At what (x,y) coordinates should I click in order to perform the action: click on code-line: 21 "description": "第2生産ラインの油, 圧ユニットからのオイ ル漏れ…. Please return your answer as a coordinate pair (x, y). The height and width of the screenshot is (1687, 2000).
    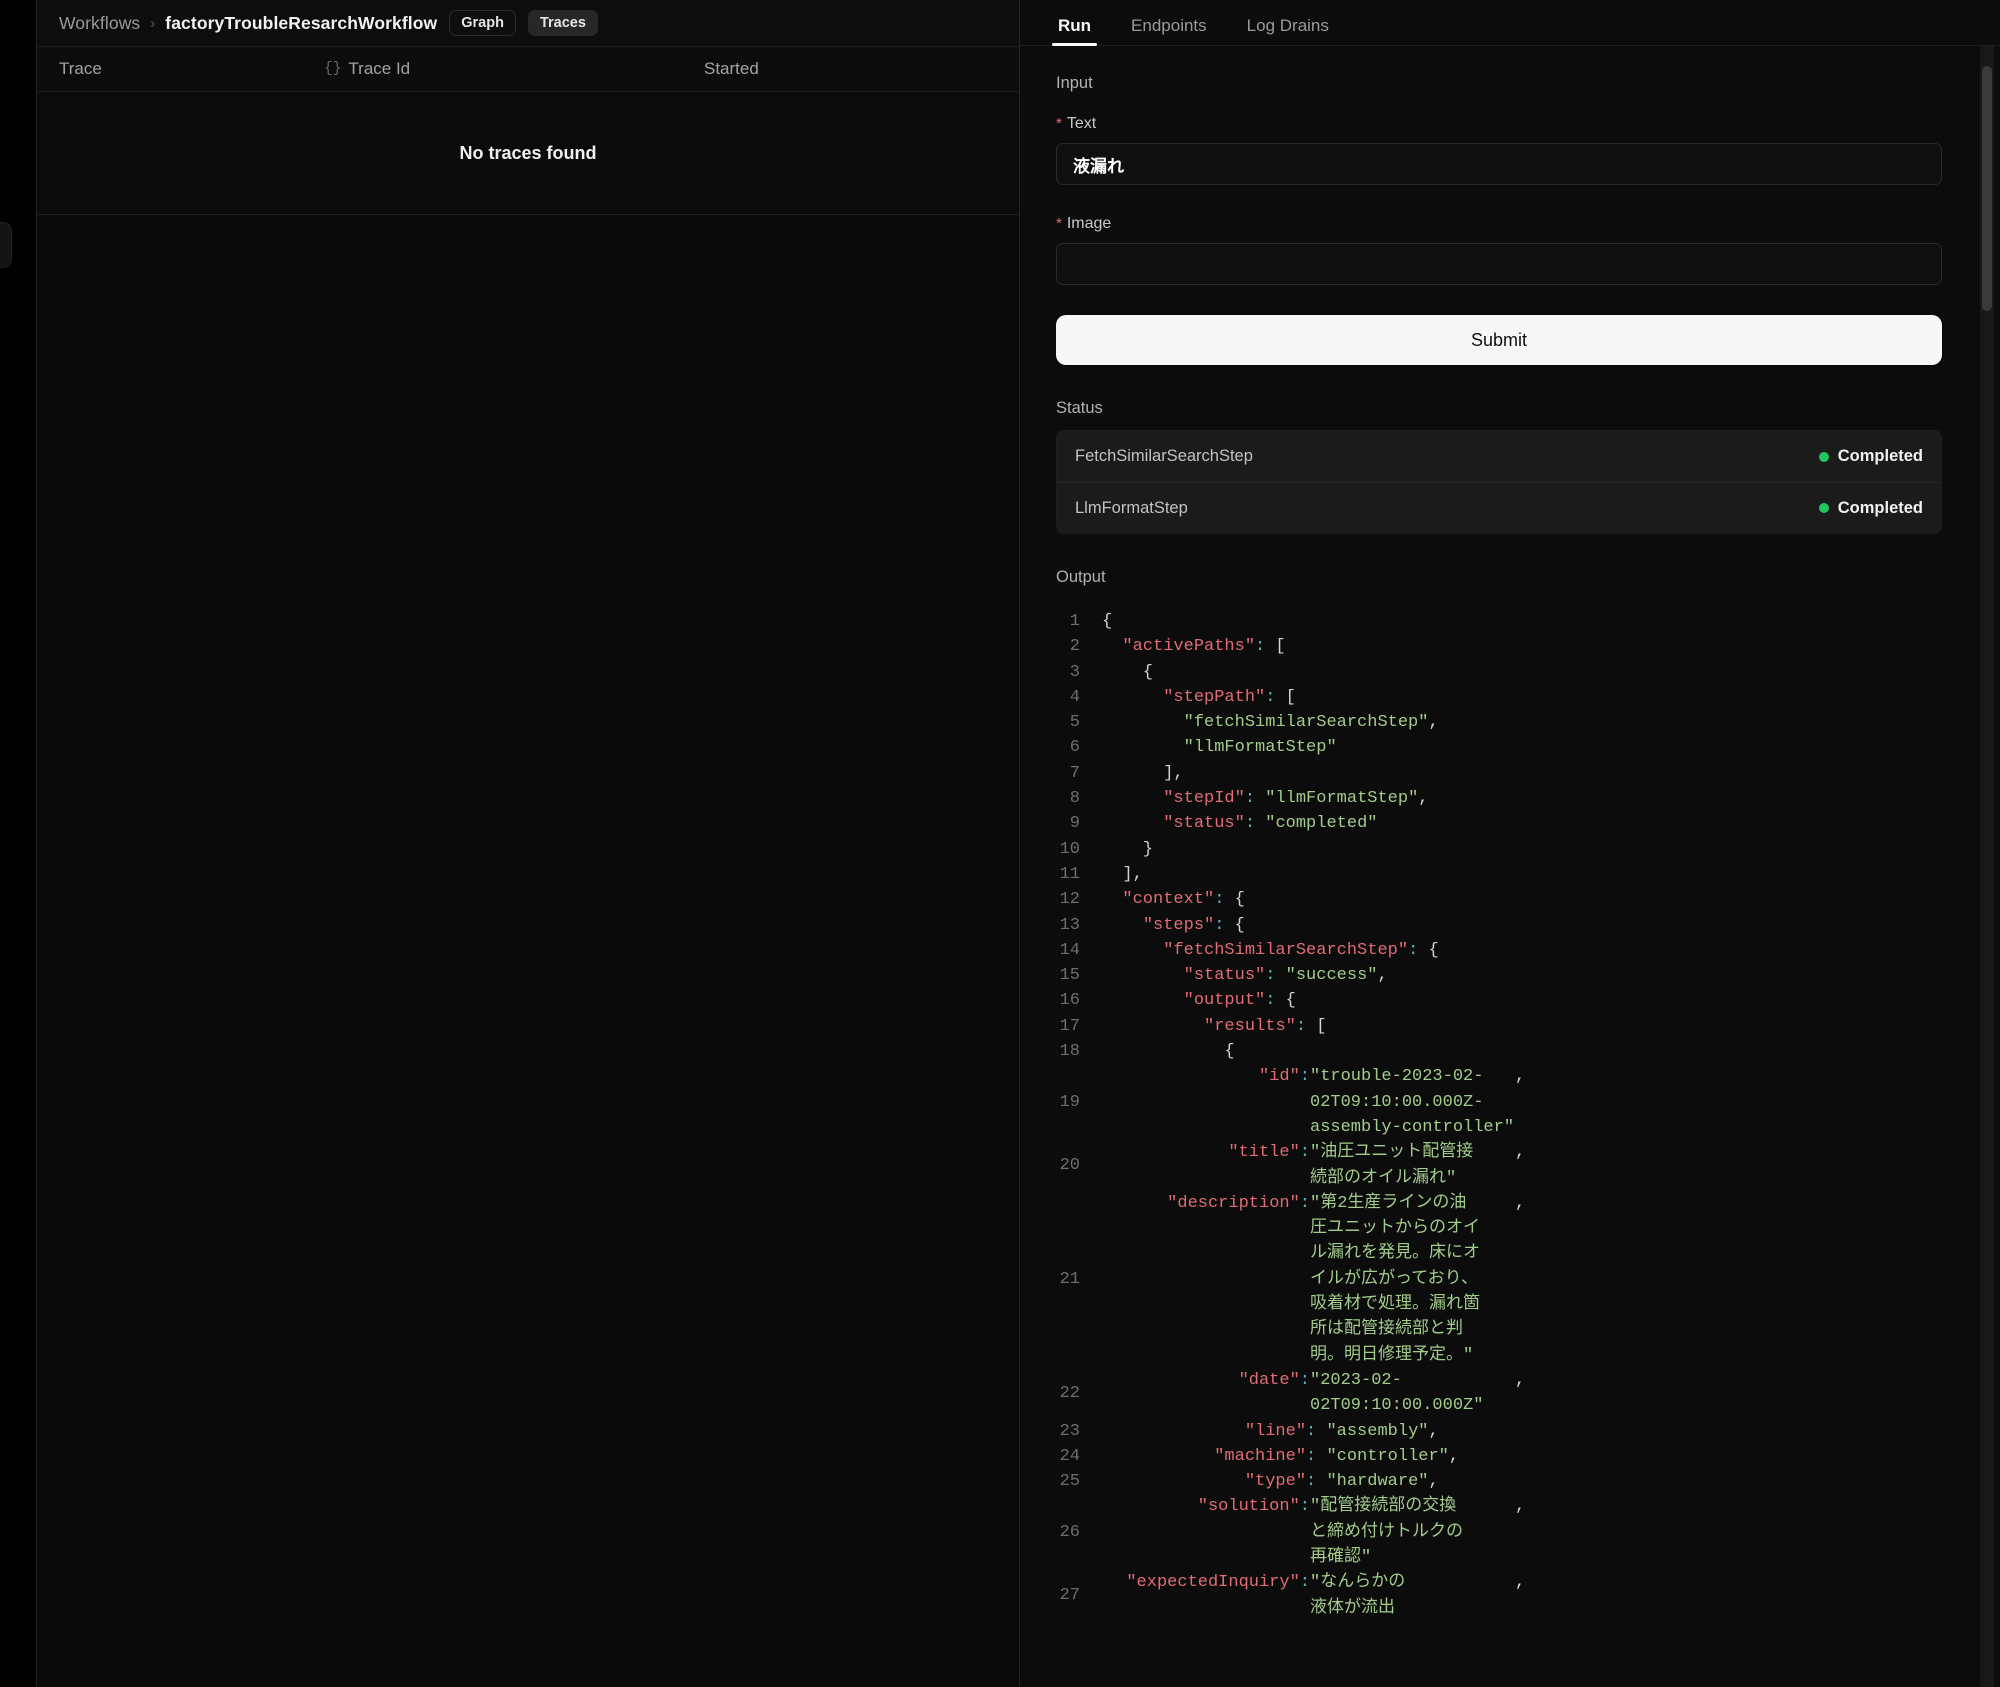
    Looking at the image, I should click on (1499, 1279).